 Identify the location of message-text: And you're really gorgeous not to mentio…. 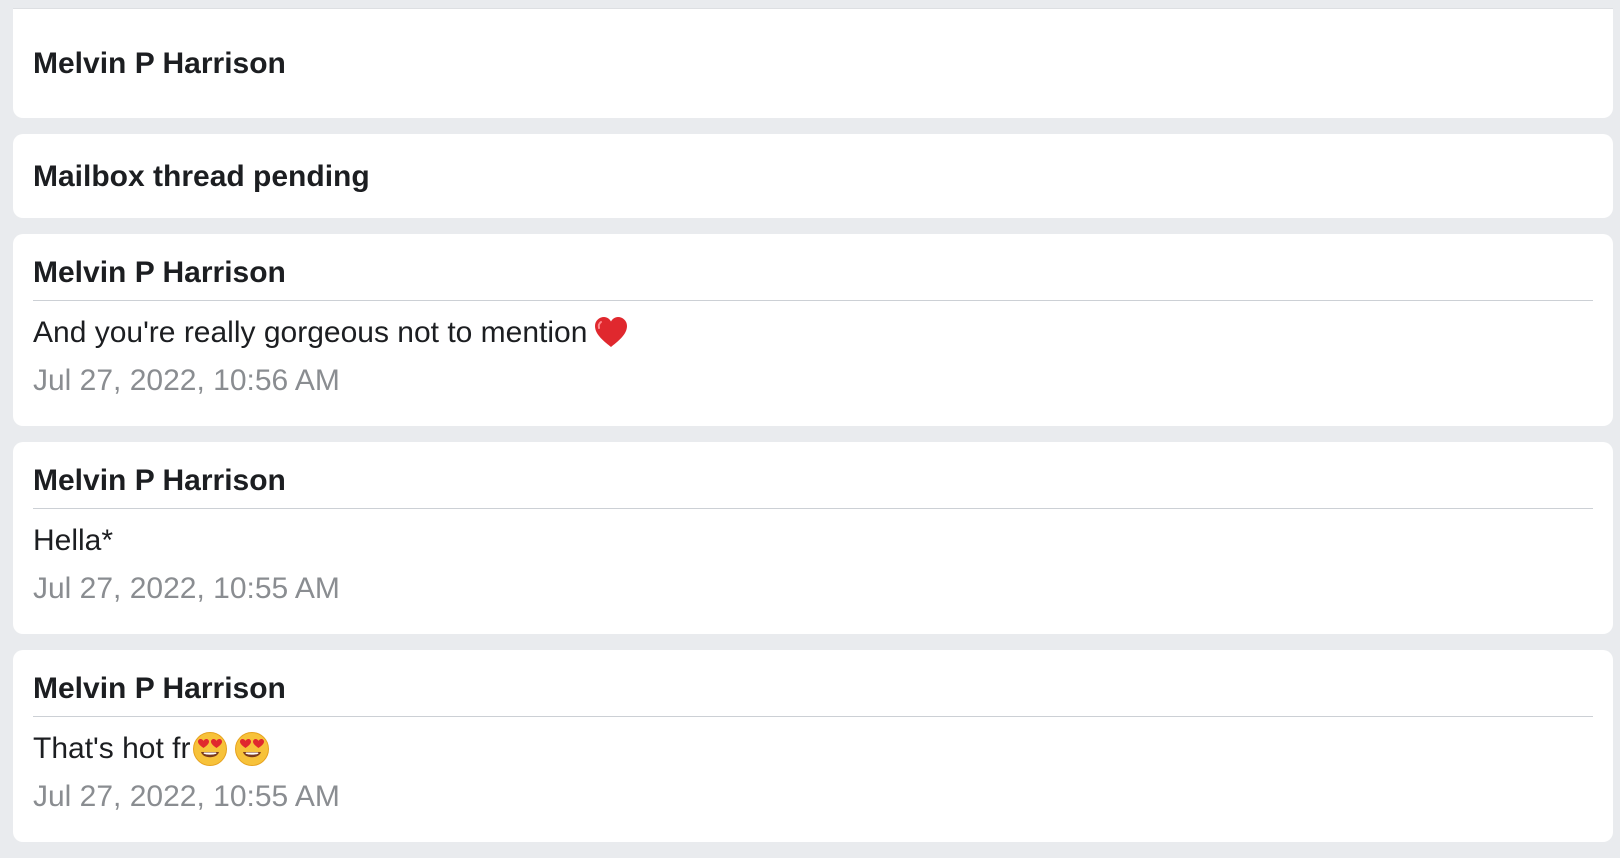
(310, 332).